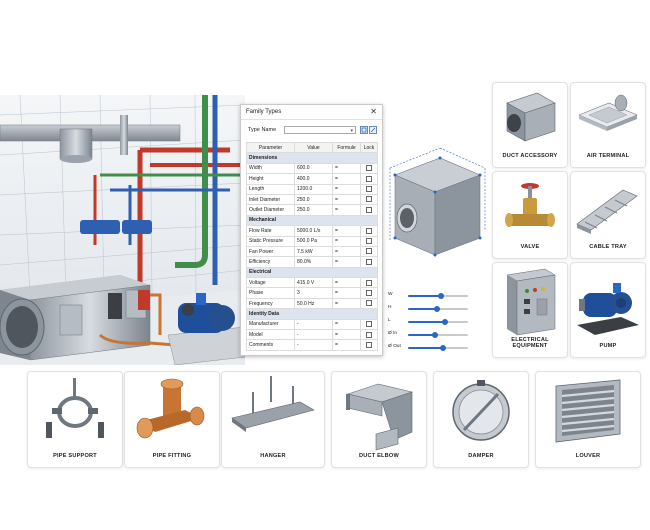 The height and width of the screenshot is (530, 650). What do you see at coordinates (394, 346) in the screenshot?
I see `slider-label: Ø Out` at bounding box center [394, 346].